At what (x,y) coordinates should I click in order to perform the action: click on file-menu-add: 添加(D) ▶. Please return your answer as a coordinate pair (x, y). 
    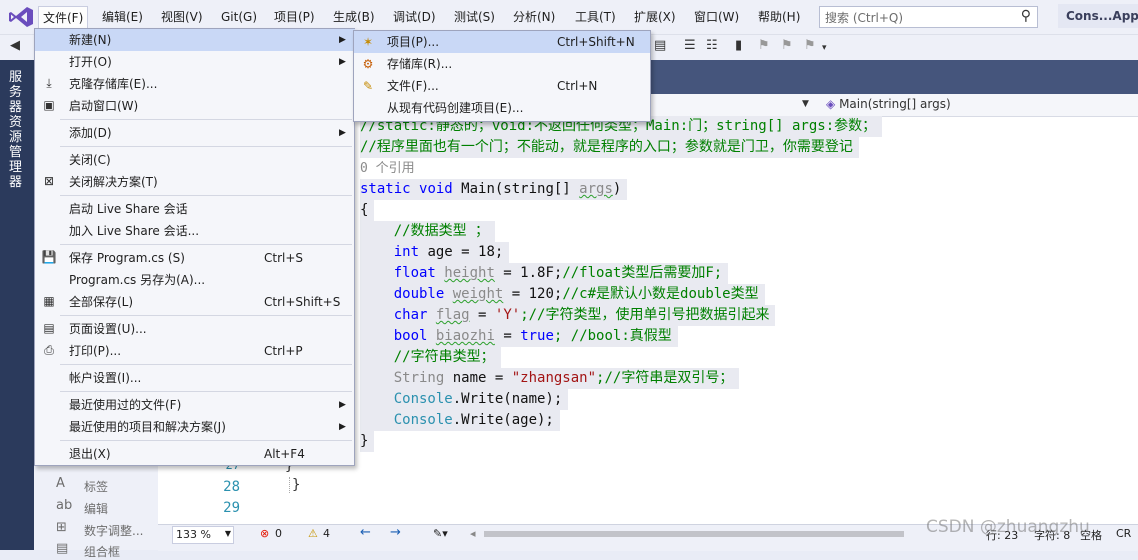
    Looking at the image, I should click on (195, 133).